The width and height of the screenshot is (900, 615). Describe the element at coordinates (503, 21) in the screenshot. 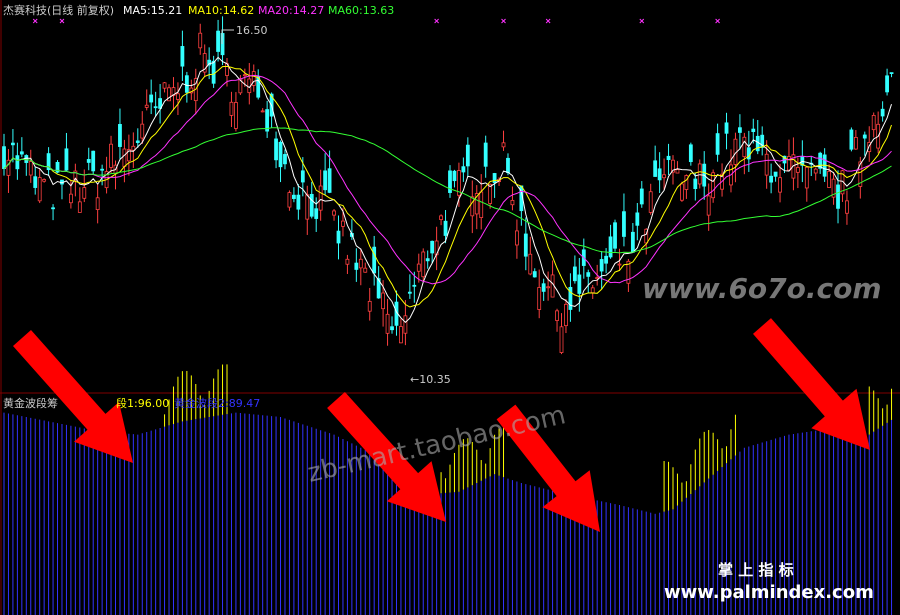

I see `top-marker` at that location.